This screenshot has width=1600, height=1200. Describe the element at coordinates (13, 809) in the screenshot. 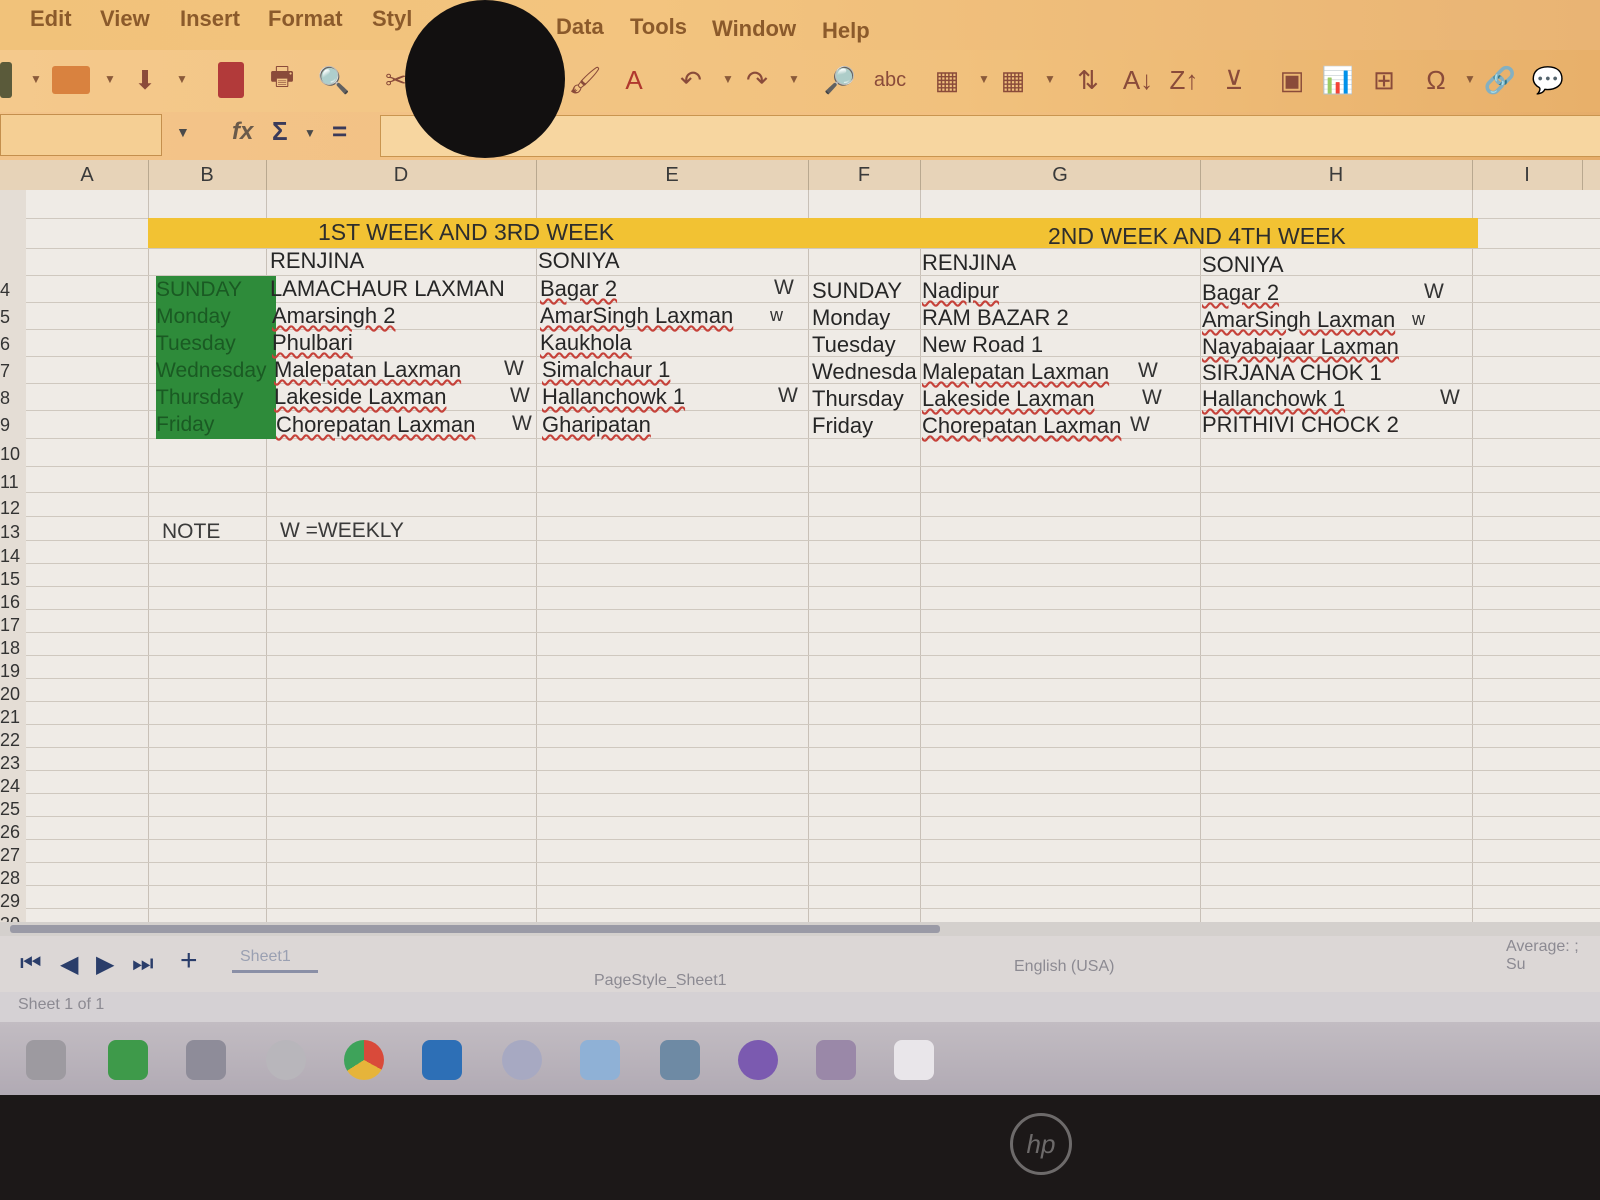

I see `row-header: 25` at that location.